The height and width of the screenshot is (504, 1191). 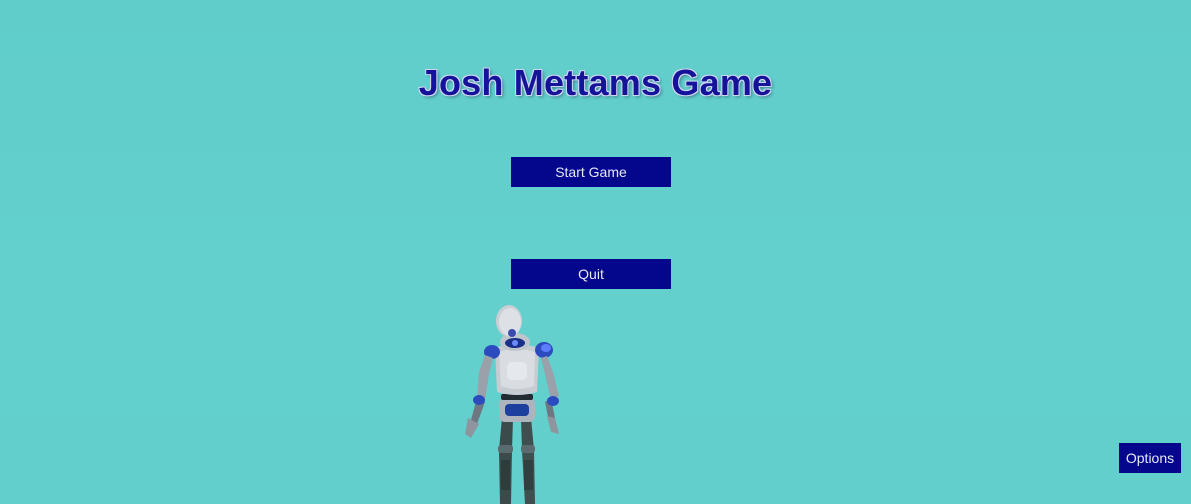 What do you see at coordinates (509, 321) in the screenshot?
I see `robot-head` at bounding box center [509, 321].